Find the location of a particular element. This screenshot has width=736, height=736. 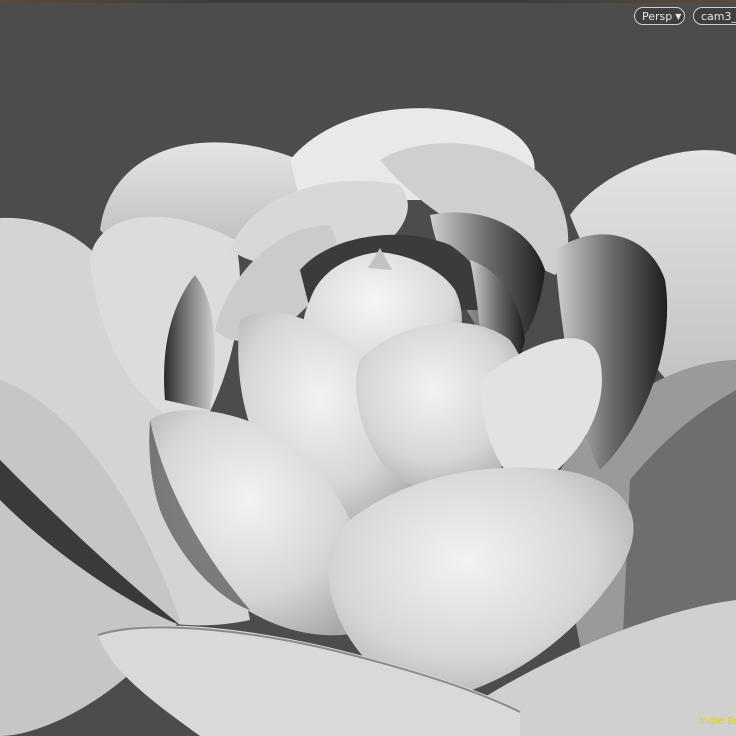

camera-name: cam3_s is located at coordinates (718, 16).